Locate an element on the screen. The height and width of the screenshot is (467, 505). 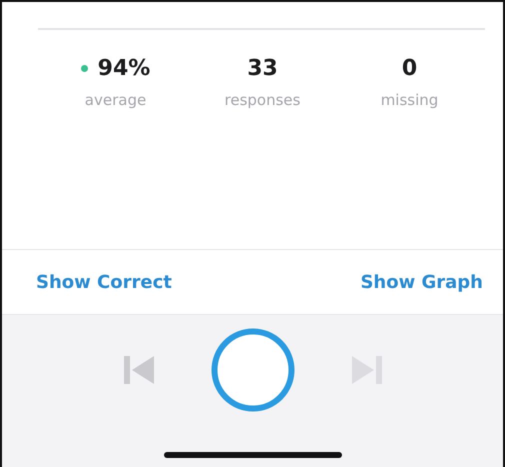
skip-back-icon is located at coordinates (138, 370).